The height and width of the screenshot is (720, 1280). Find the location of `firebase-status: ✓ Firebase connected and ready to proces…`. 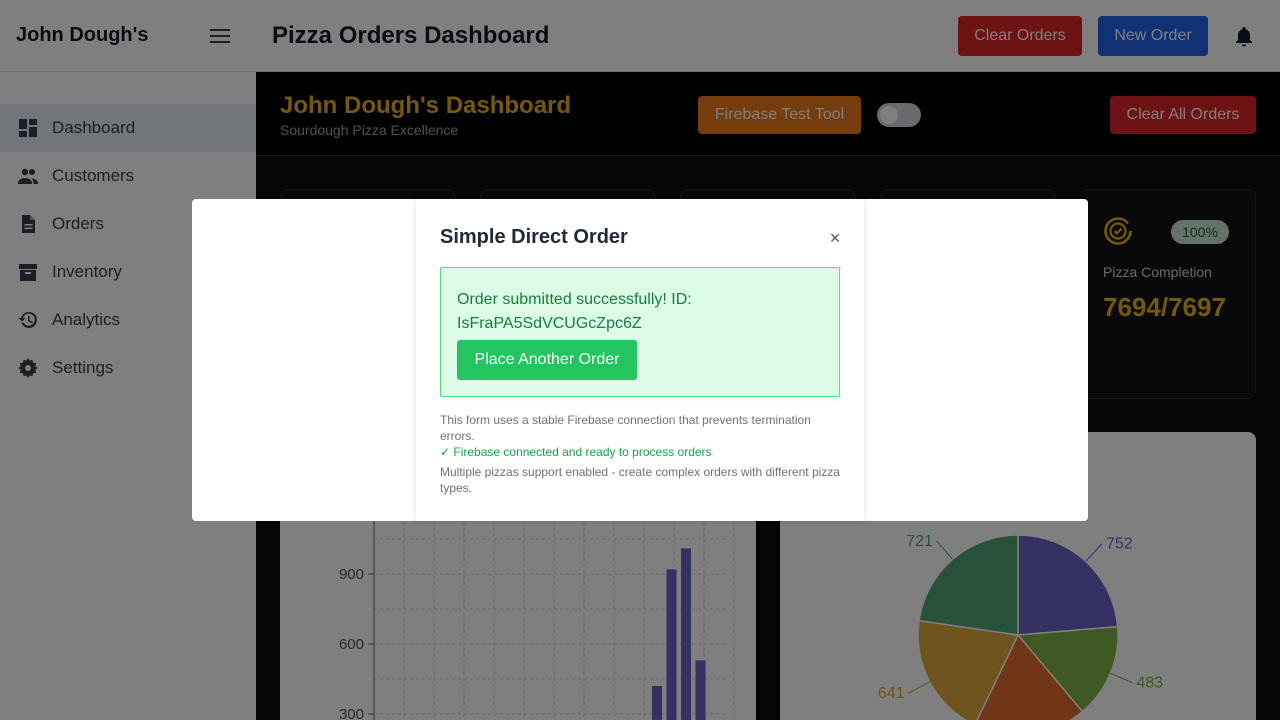

firebase-status: ✓ Firebase connected and ready to proces… is located at coordinates (576, 452).